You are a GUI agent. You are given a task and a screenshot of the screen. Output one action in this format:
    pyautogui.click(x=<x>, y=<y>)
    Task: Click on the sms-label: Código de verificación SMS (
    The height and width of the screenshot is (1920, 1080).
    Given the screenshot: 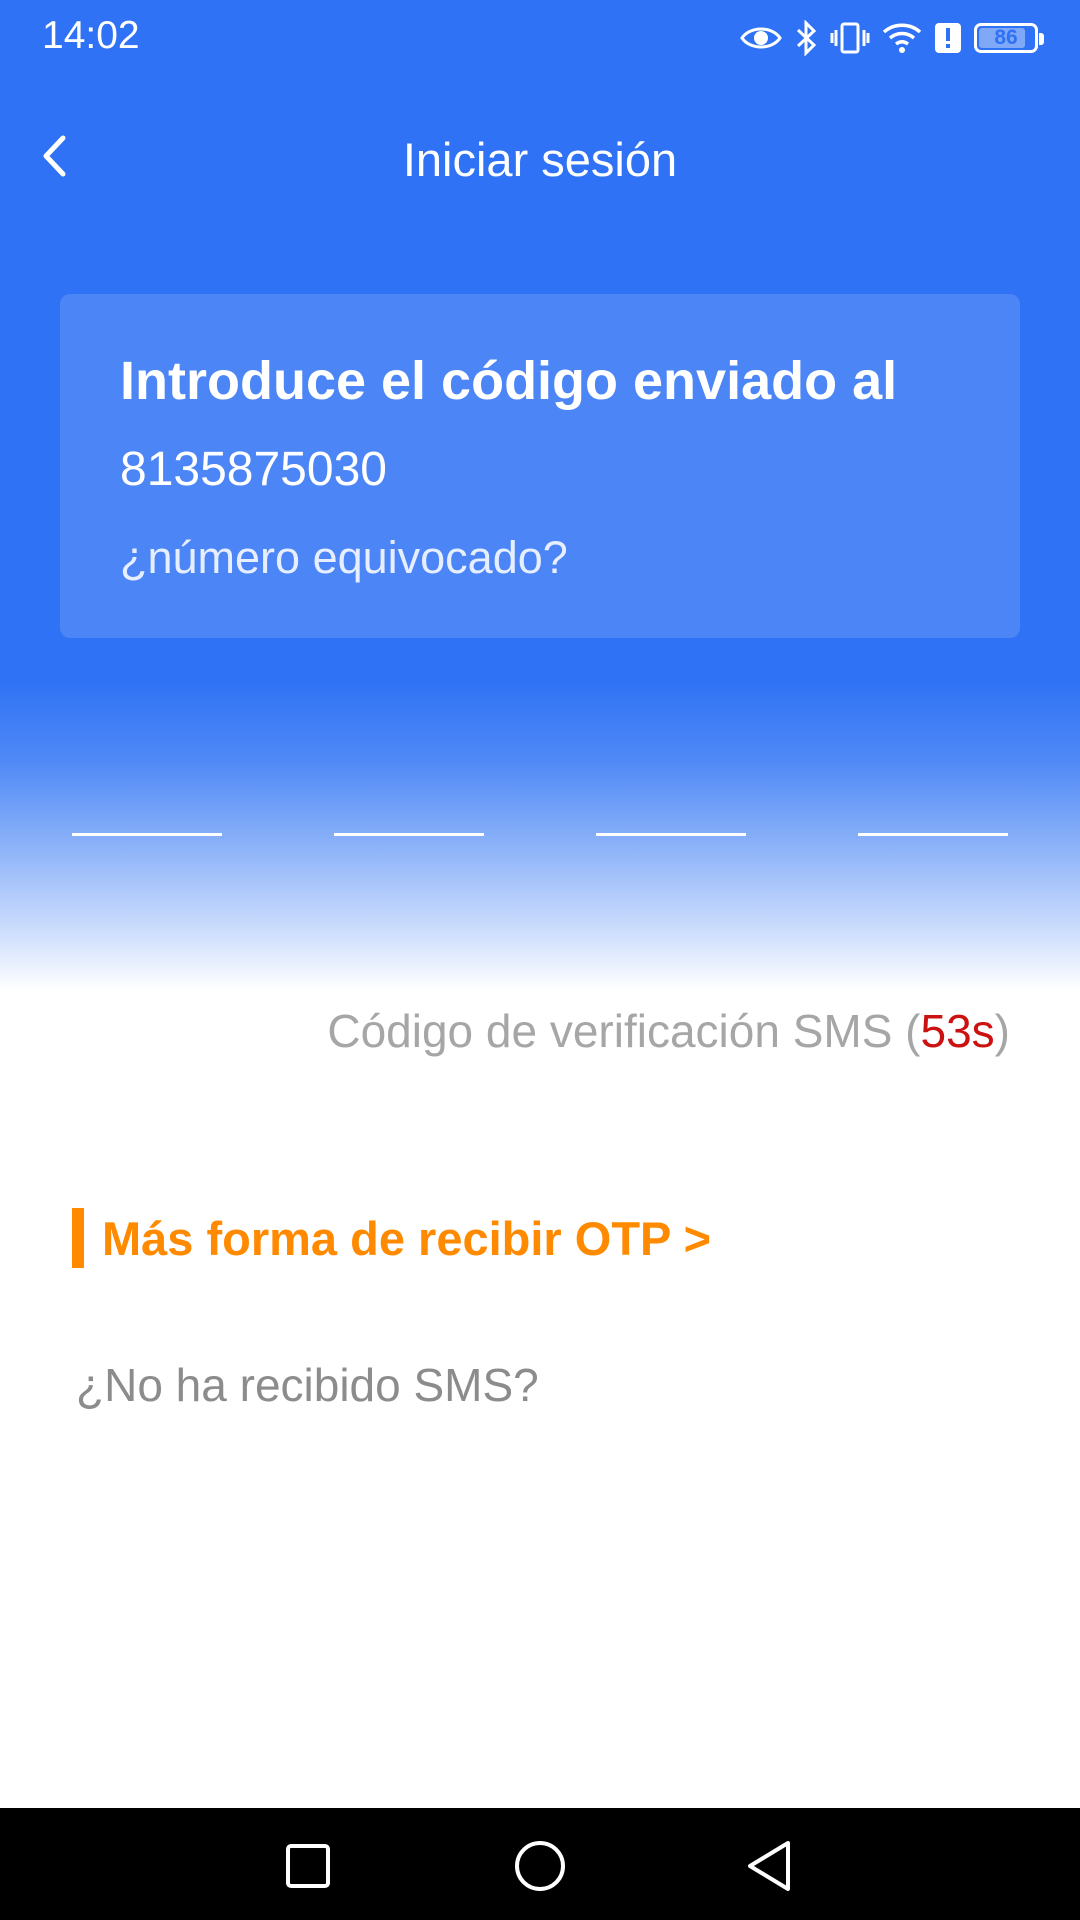 What is the action you would take?
    pyautogui.click(x=624, y=1031)
    